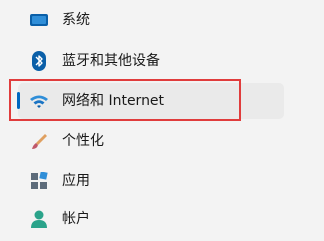 The width and height of the screenshot is (324, 241). Describe the element at coordinates (151, 141) in the screenshot. I see `nav-item-personalization: 个性化` at that location.